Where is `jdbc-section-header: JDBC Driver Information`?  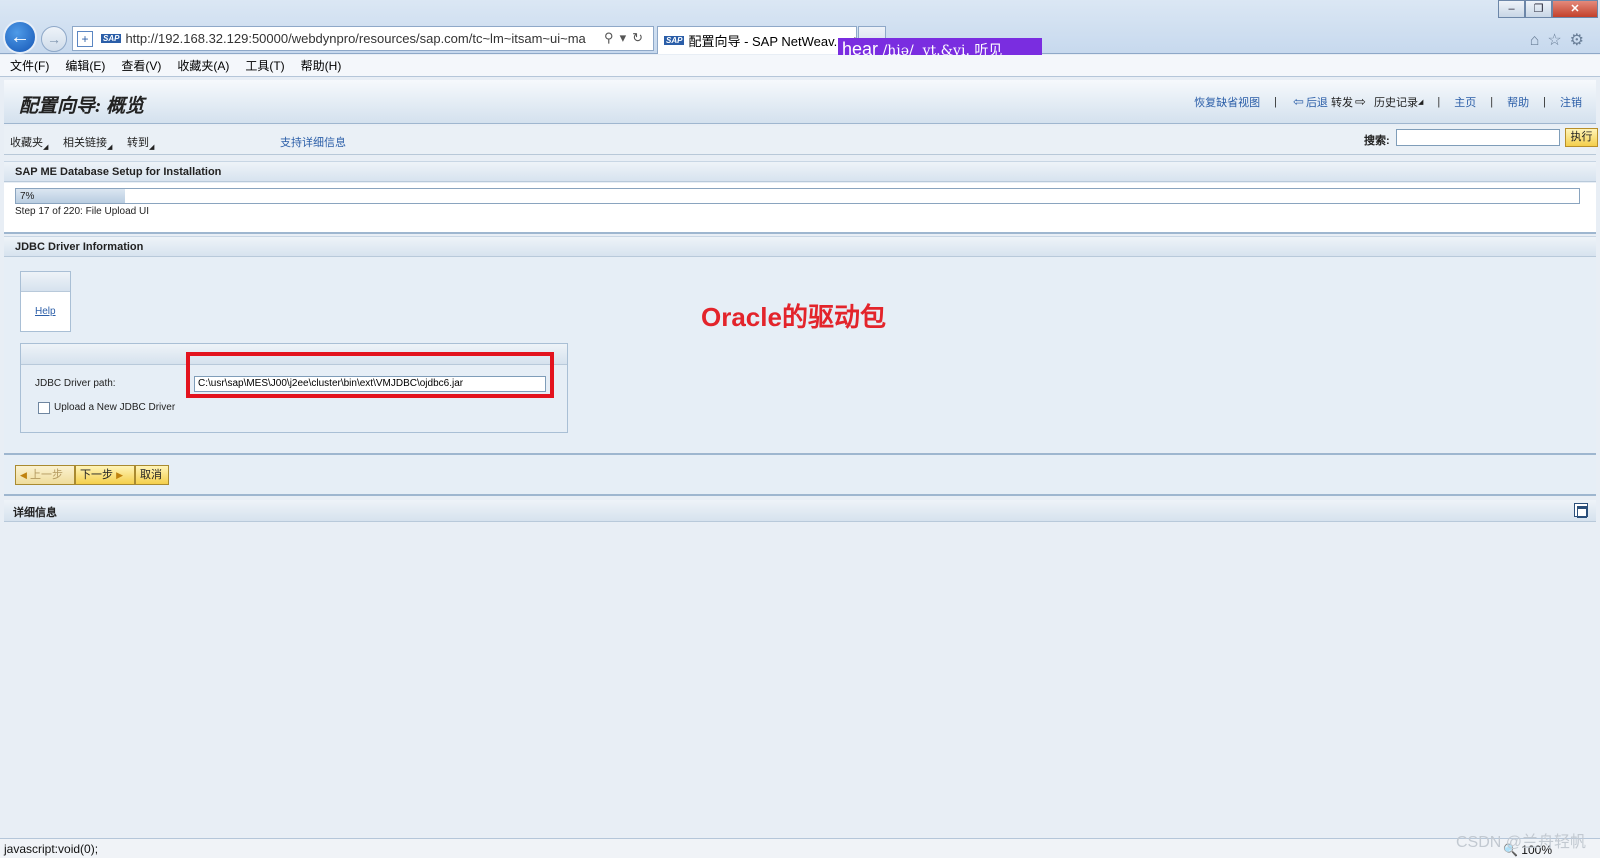
jdbc-section-header: JDBC Driver Information is located at coordinates (800, 246).